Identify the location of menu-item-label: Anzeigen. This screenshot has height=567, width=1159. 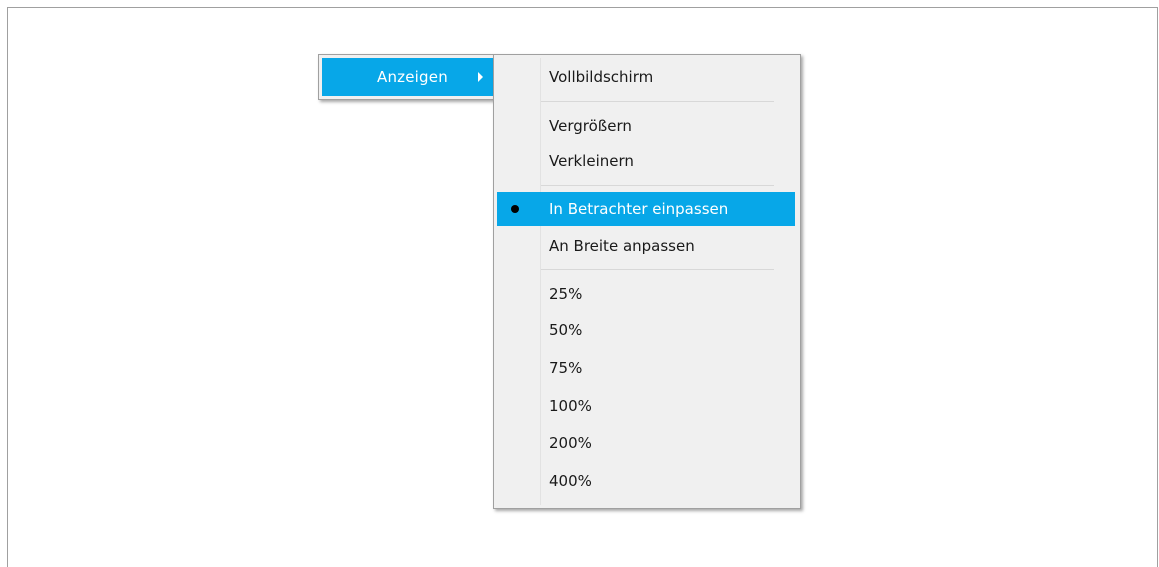
(412, 77).